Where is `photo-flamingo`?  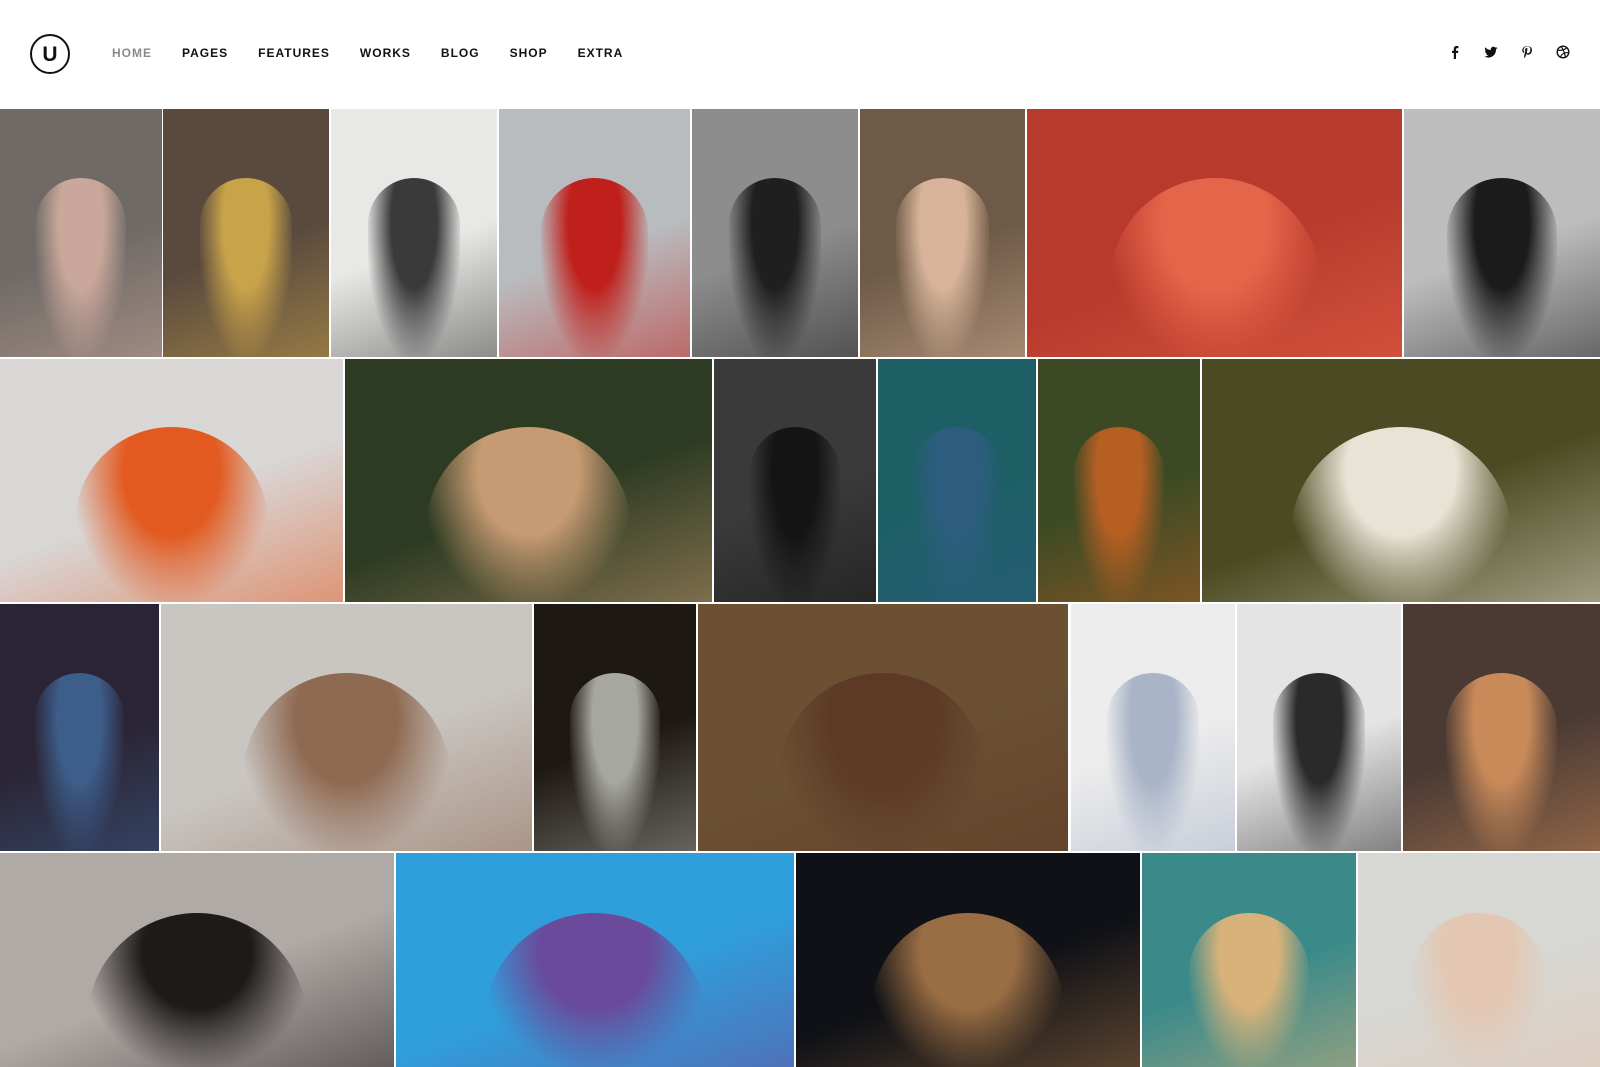 photo-flamingo is located at coordinates (1214, 233).